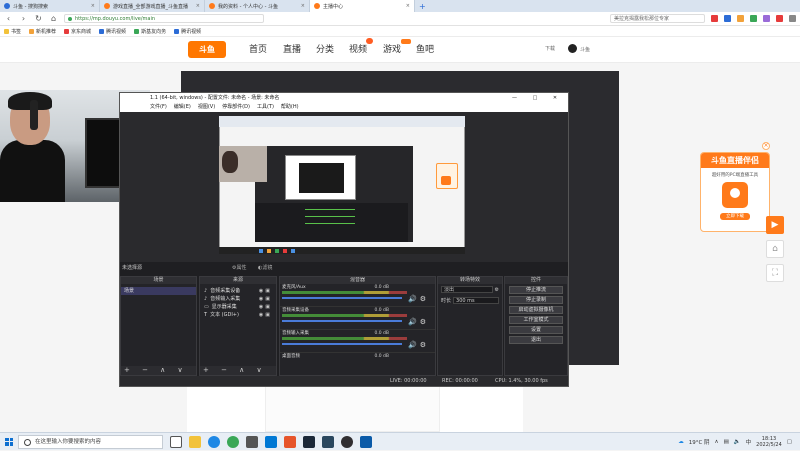 The height and width of the screenshot is (451, 800). Describe the element at coordinates (150, 31) in the screenshot. I see `bookmark-item: 斯基友向务` at that location.